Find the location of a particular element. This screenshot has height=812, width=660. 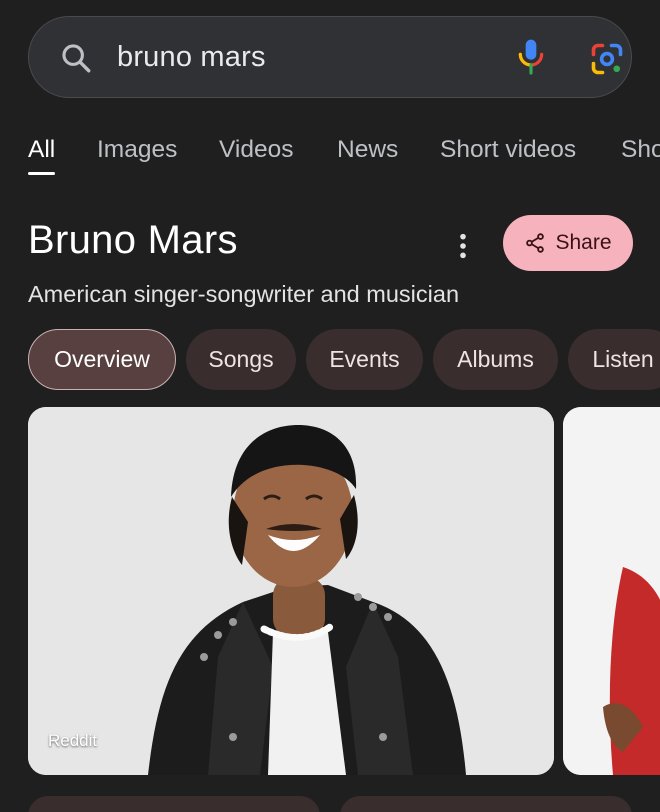

chip-events: Events is located at coordinates (364, 359).